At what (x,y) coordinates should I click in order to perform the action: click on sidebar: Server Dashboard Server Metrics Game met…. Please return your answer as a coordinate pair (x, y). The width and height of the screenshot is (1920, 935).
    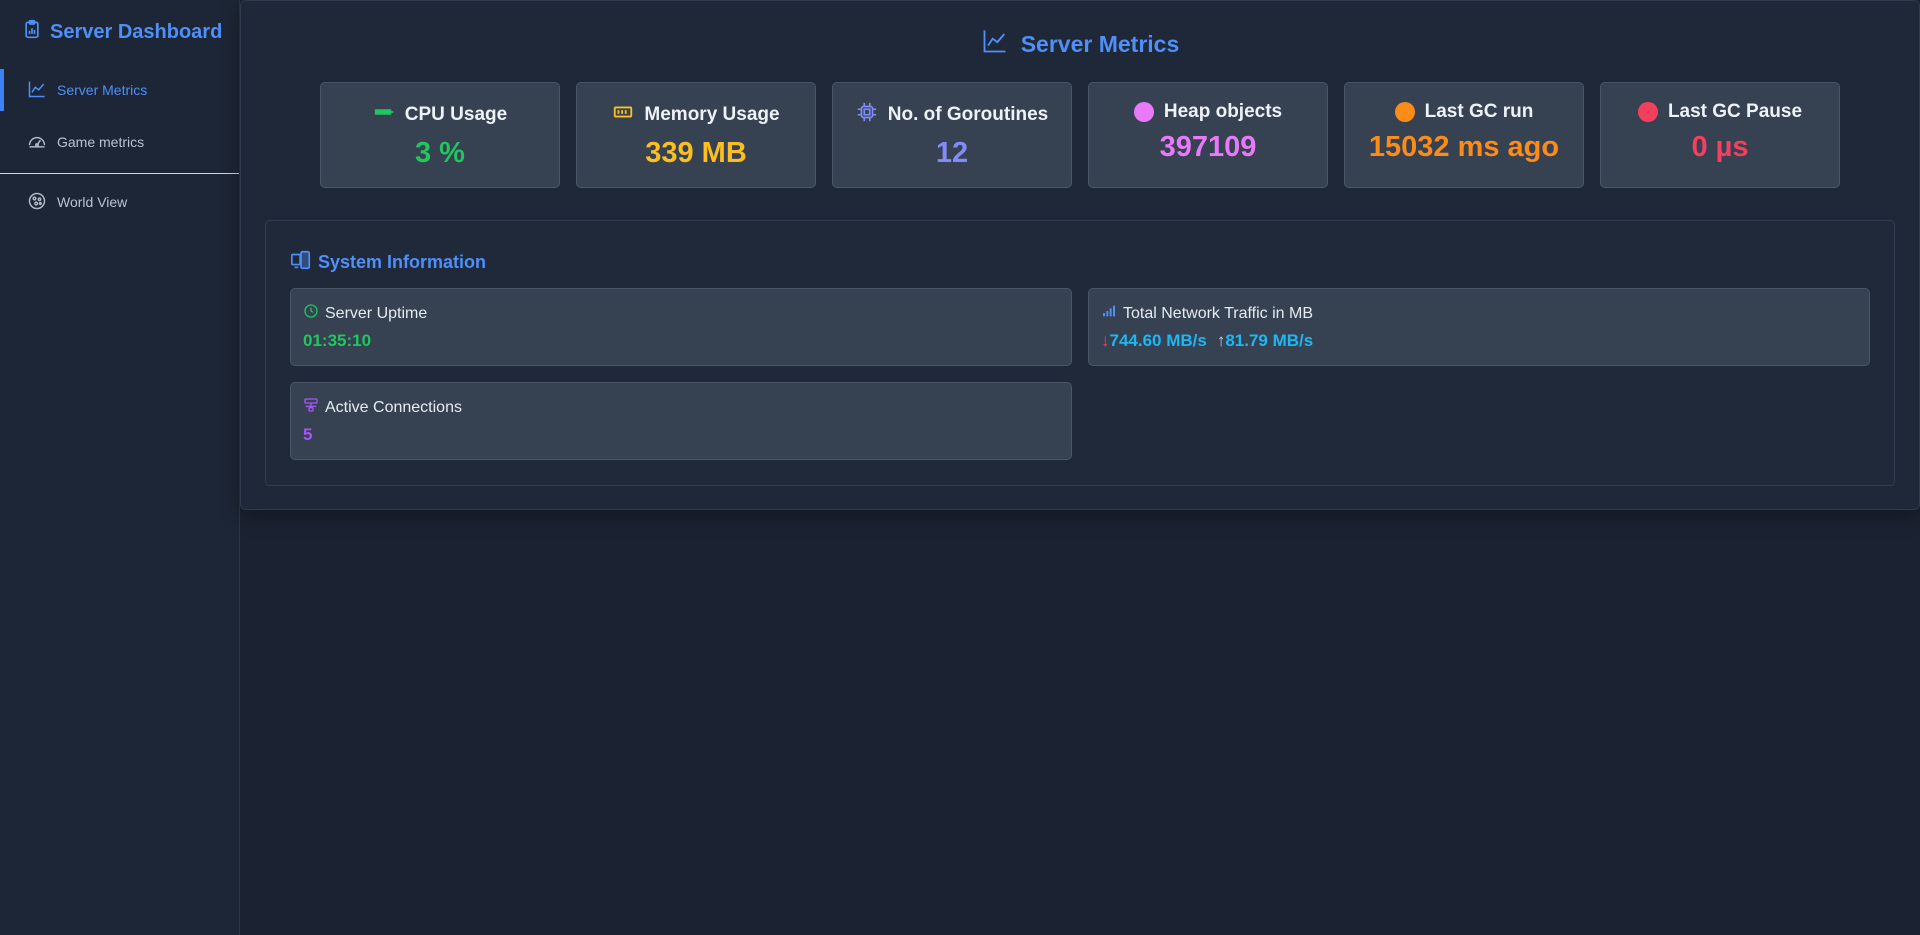
    Looking at the image, I should click on (120, 467).